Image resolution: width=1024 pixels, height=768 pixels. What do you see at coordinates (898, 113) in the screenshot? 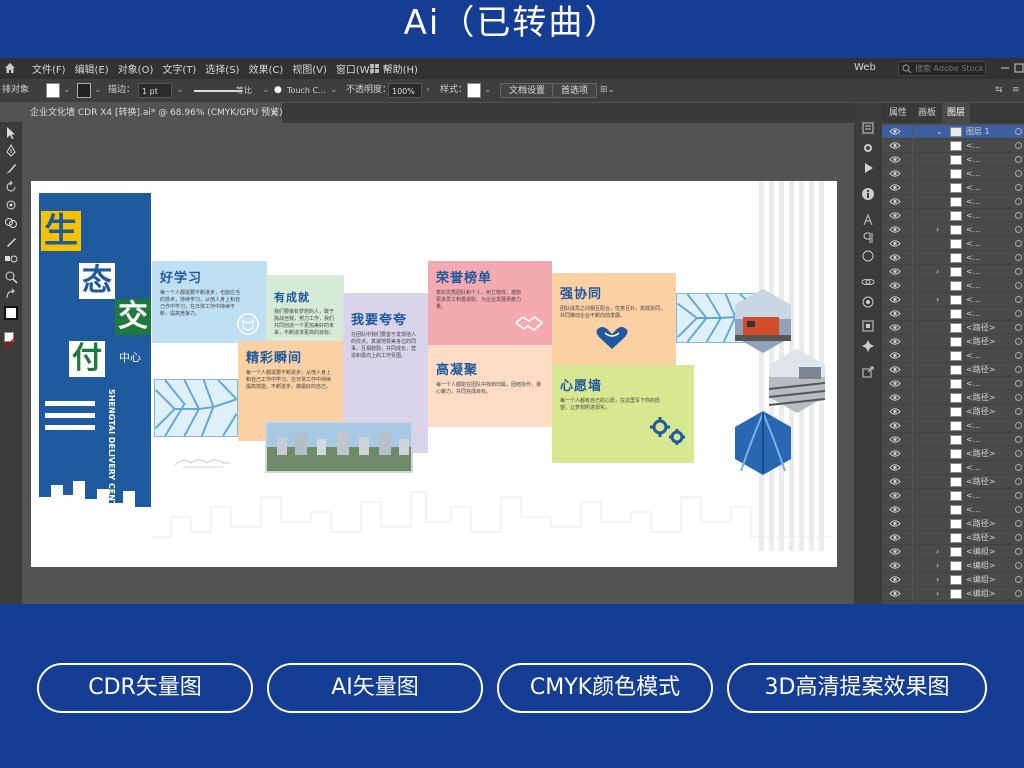
I see `tab-properties: 属性` at bounding box center [898, 113].